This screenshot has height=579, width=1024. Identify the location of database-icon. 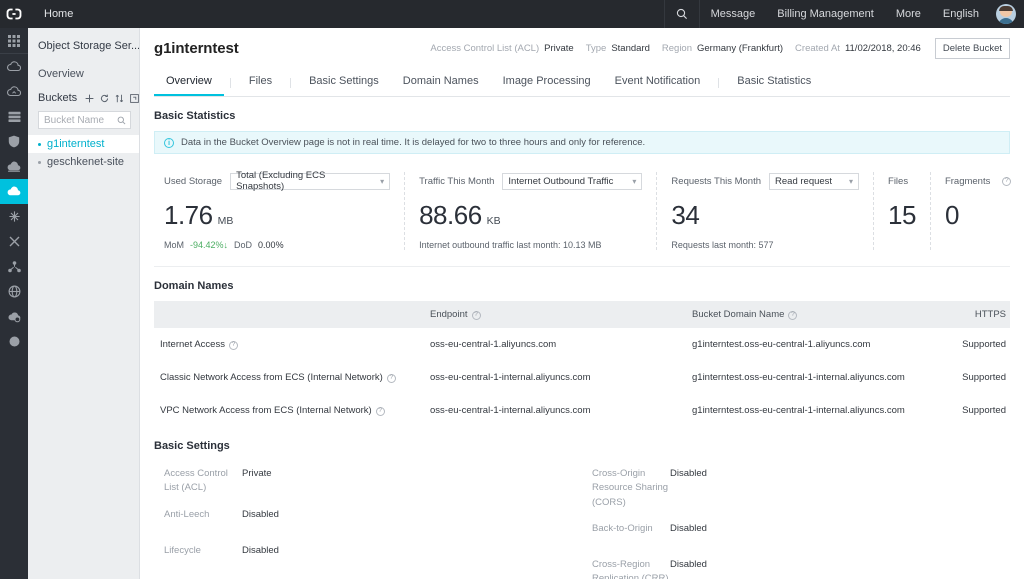
(14, 116).